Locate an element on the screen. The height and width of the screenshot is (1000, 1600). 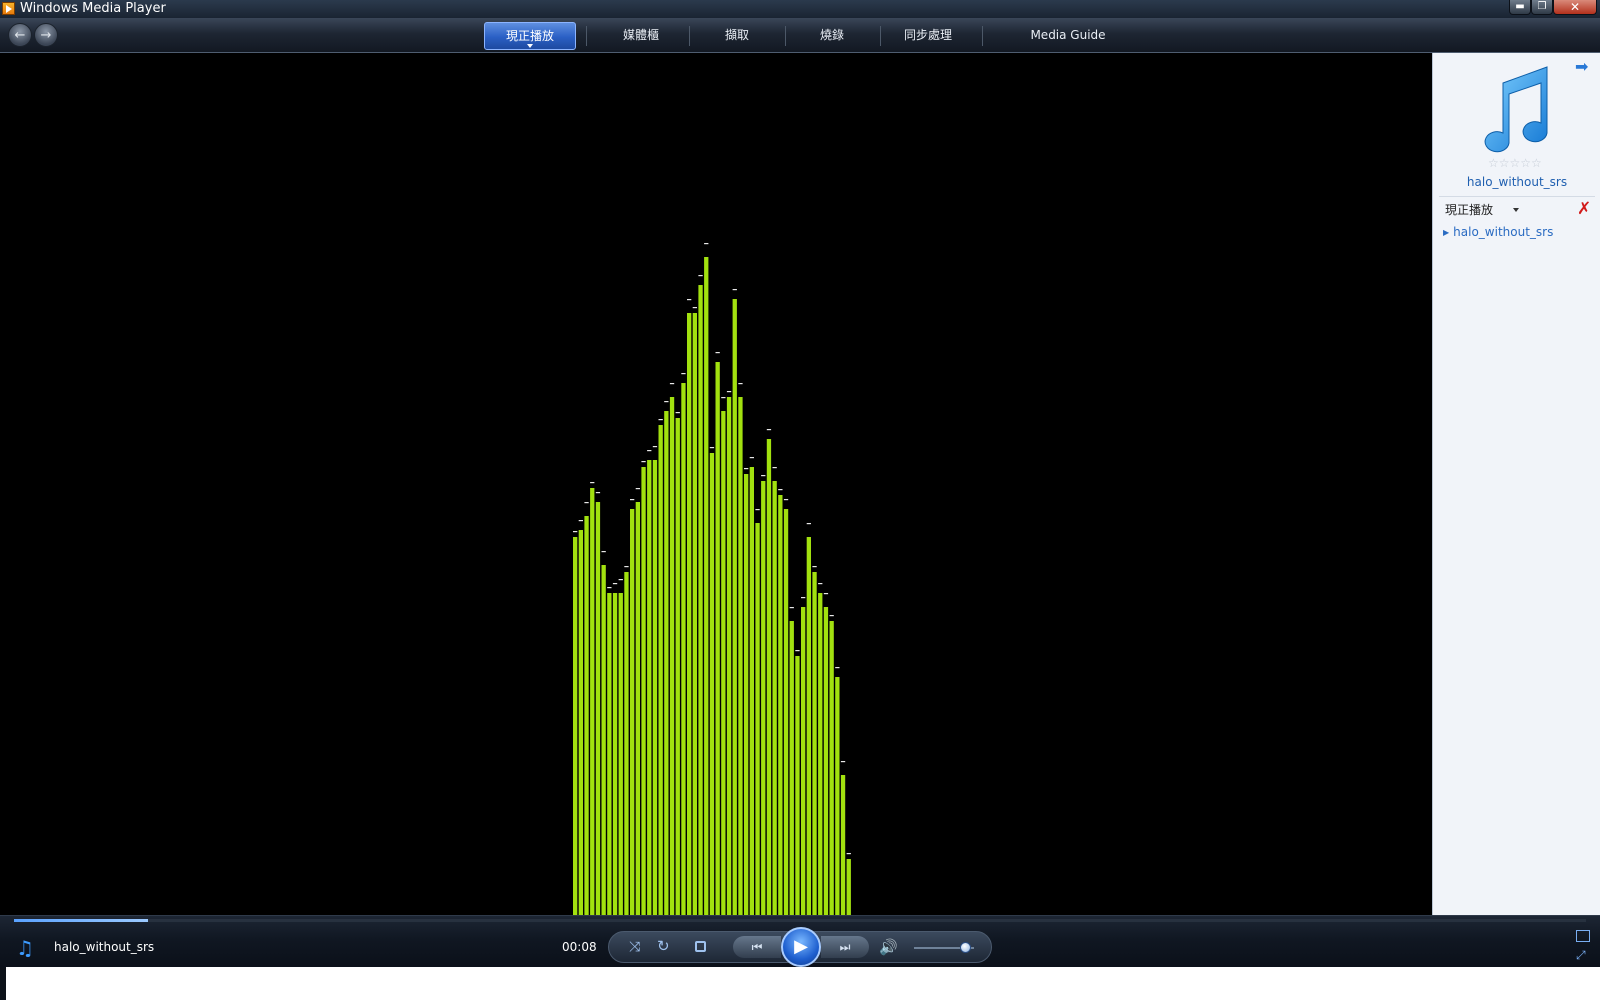
close-button: ✕ is located at coordinates (1575, 7).